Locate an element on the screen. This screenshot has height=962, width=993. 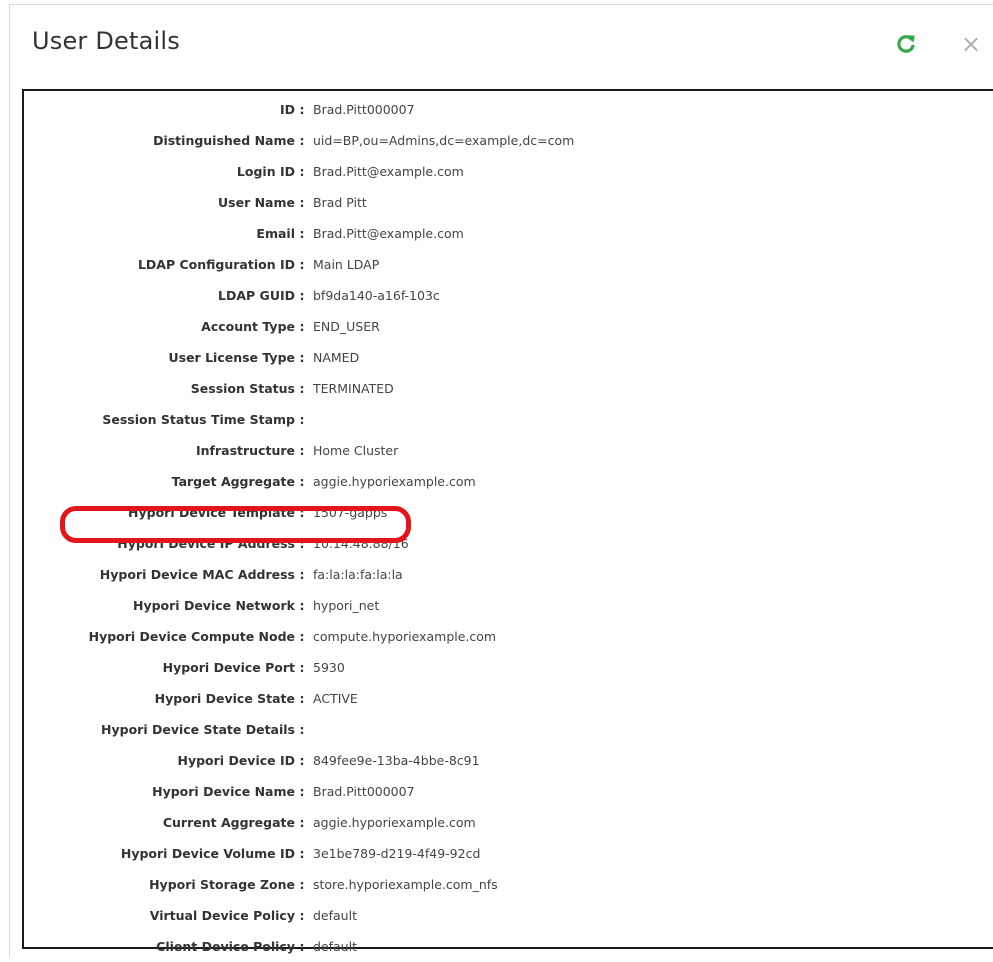
detail-label: Hypori Device IP Address is located at coordinates (206, 543).